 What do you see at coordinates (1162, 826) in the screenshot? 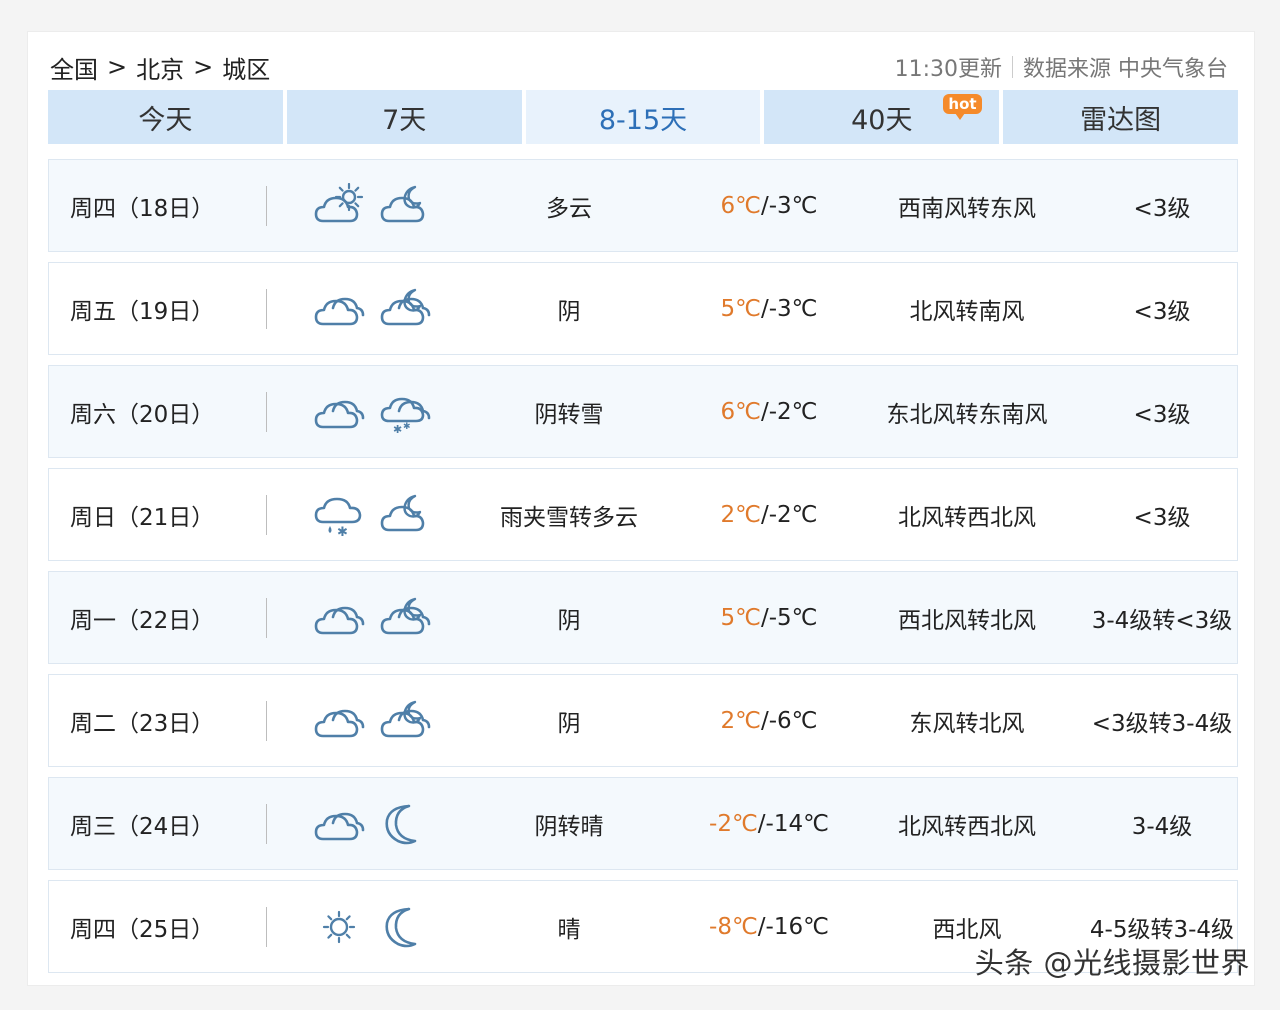
I see `wind-level: 3-4级` at bounding box center [1162, 826].